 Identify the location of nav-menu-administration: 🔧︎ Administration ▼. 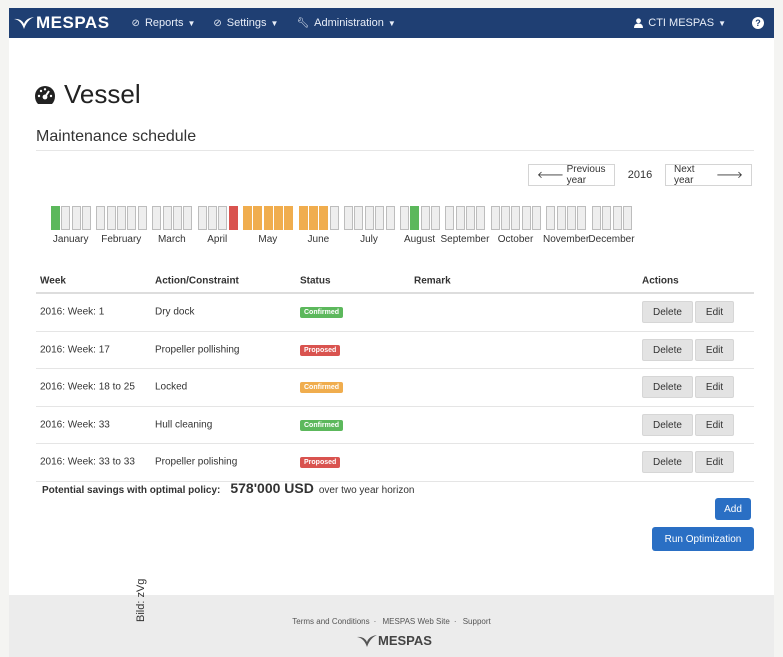
(345, 23).